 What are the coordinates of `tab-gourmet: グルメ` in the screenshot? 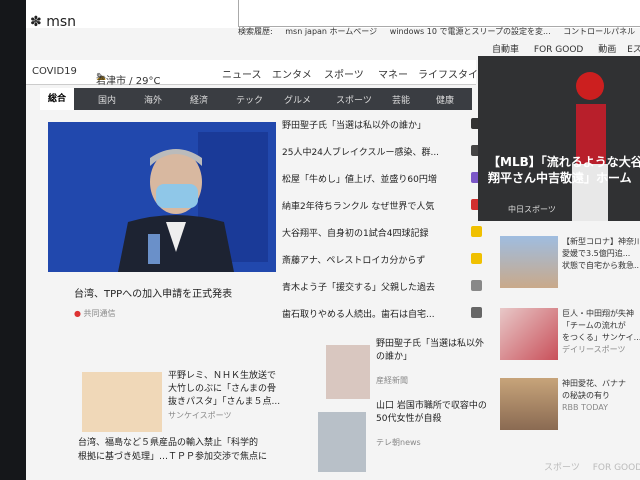 It's located at (297, 99).